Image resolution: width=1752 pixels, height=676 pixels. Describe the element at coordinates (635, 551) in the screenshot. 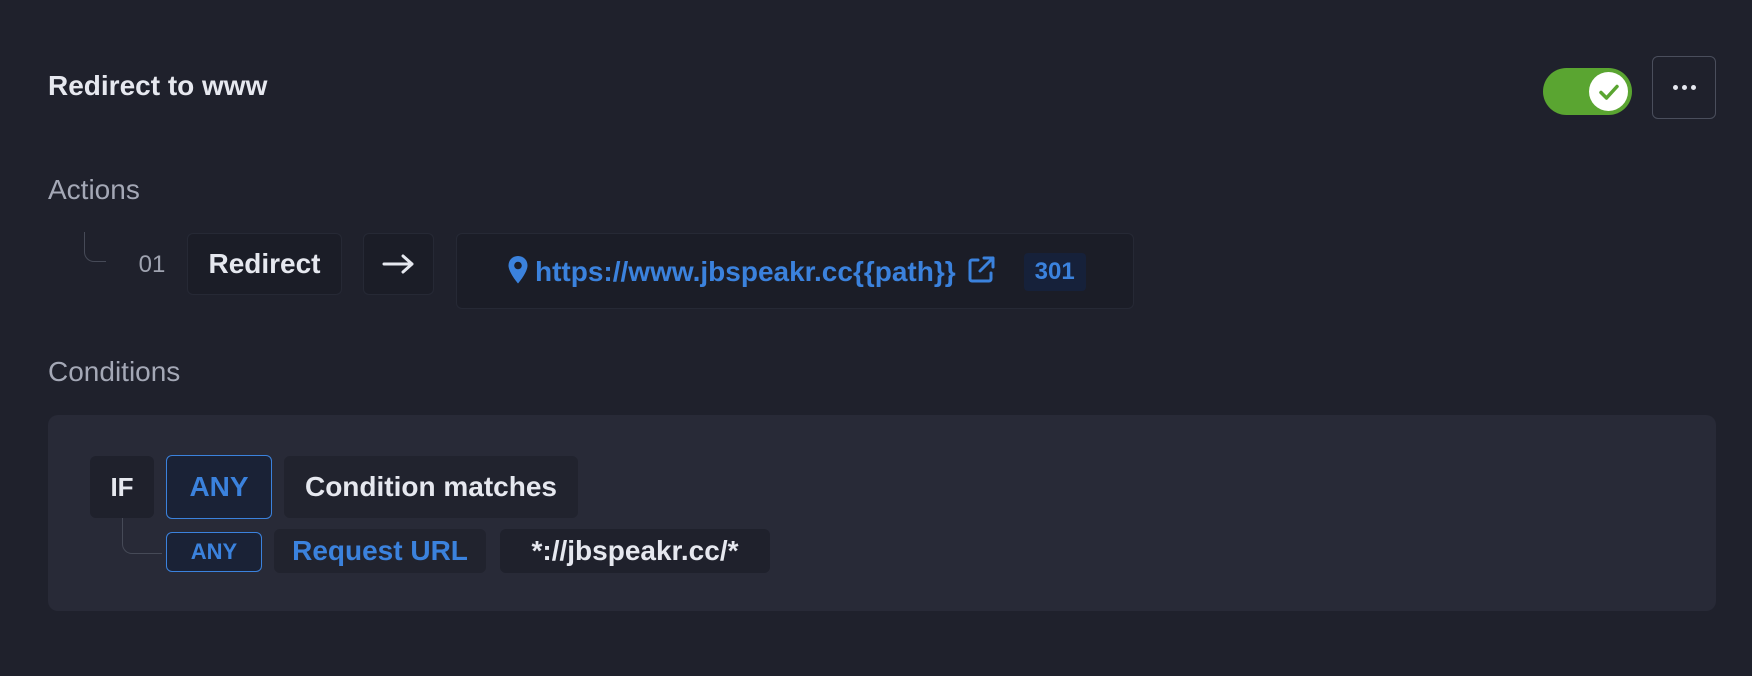

I see `condition-pattern-value: *://jbspeakr.cc/*` at that location.